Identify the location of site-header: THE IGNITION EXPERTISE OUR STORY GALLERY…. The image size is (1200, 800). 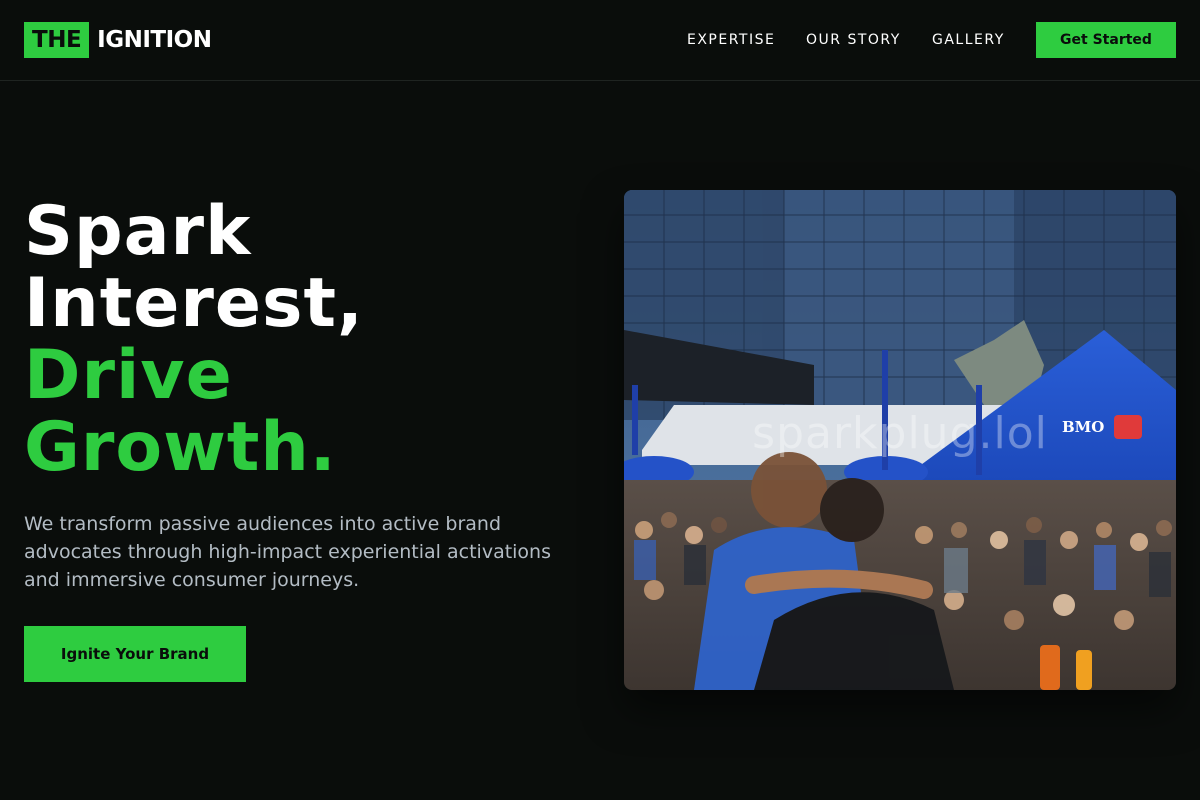
(600, 40).